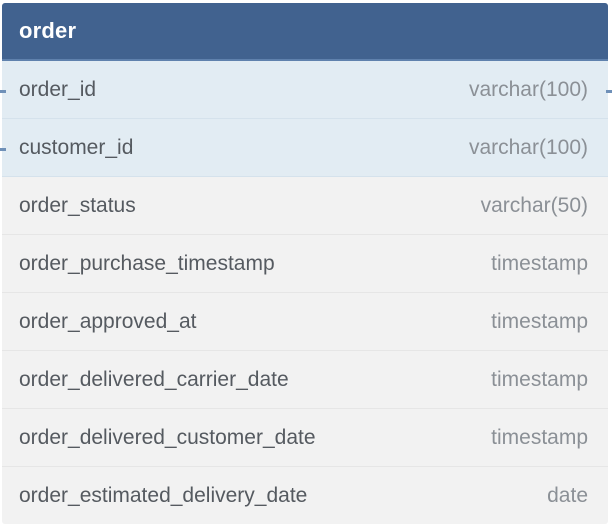  I want to click on field-row-order-estimated-delivery-date: order_estimated_delivery_date date, so click(305, 495).